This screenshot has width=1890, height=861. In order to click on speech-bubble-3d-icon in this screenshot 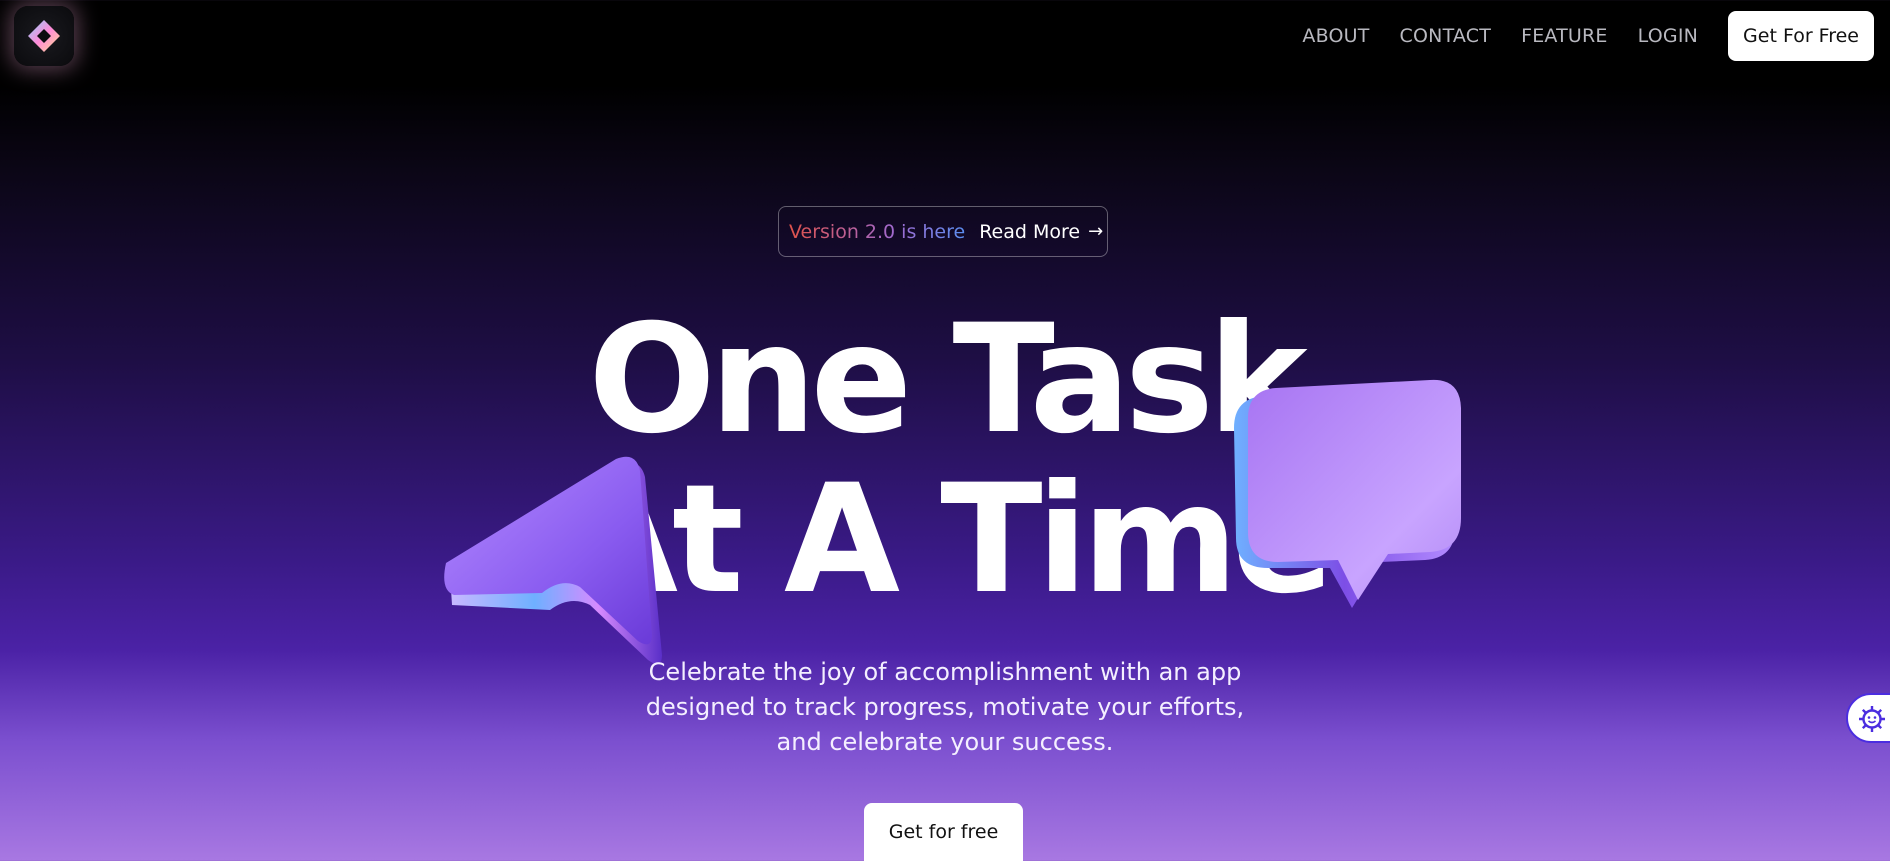, I will do `click(1347, 493)`.